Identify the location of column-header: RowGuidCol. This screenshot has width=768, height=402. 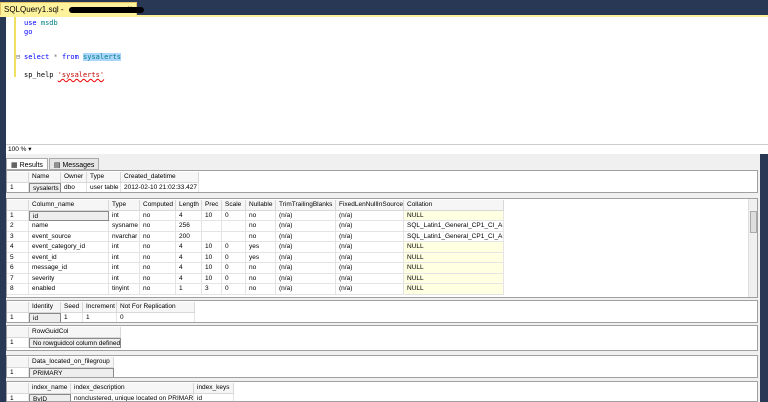
(75, 332).